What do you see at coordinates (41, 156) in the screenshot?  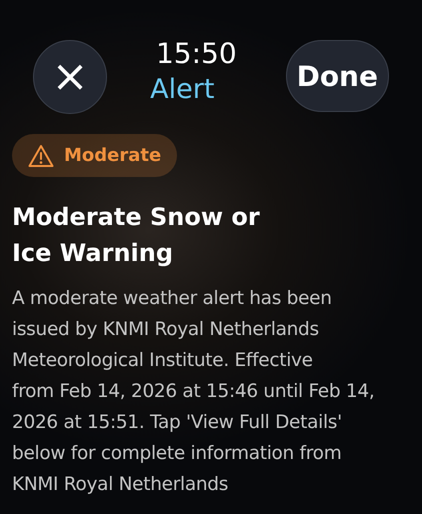 I see `warning-icon` at bounding box center [41, 156].